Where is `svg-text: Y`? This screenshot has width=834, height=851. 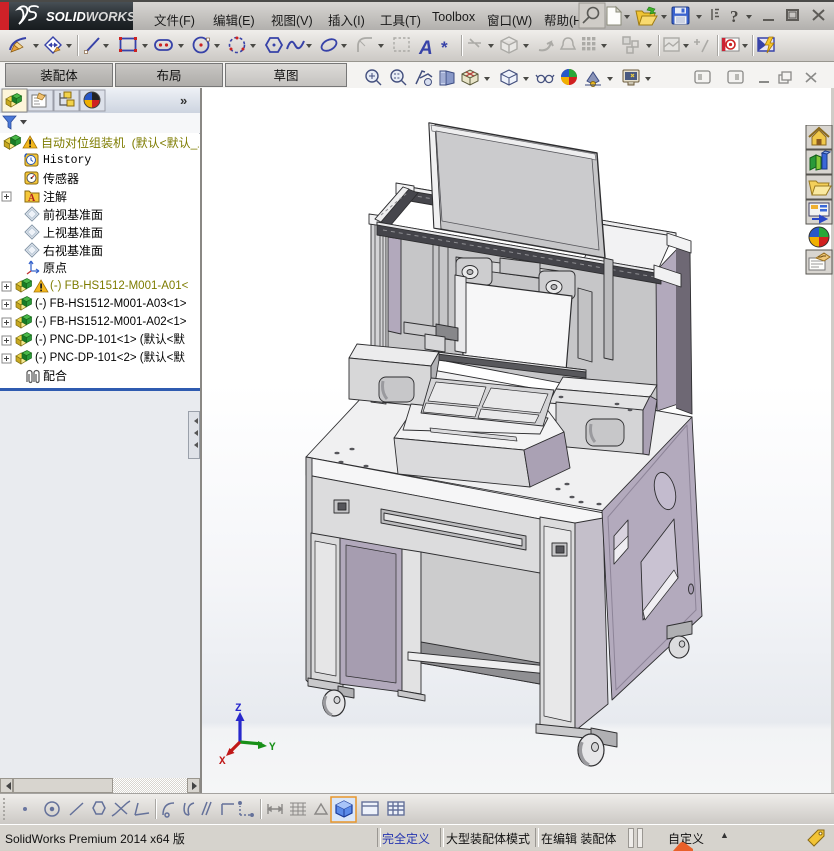
svg-text: Y is located at coordinates (272, 748).